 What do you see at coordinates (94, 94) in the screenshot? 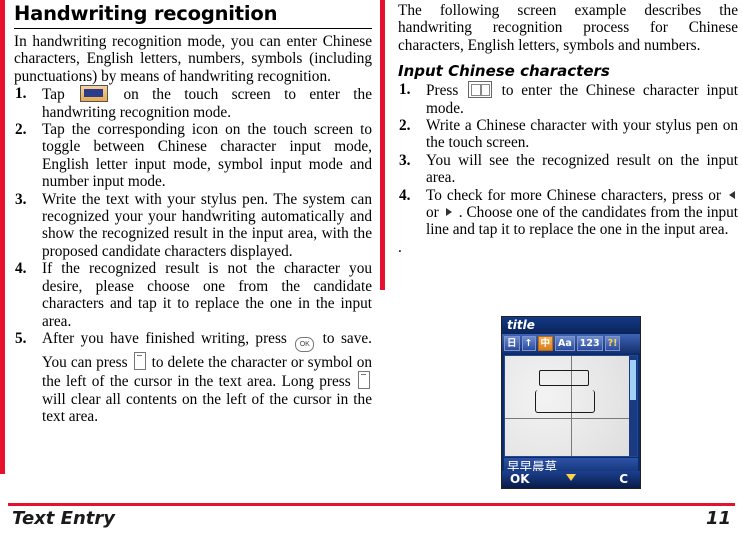
I see `handwriting-mode-icon` at bounding box center [94, 94].